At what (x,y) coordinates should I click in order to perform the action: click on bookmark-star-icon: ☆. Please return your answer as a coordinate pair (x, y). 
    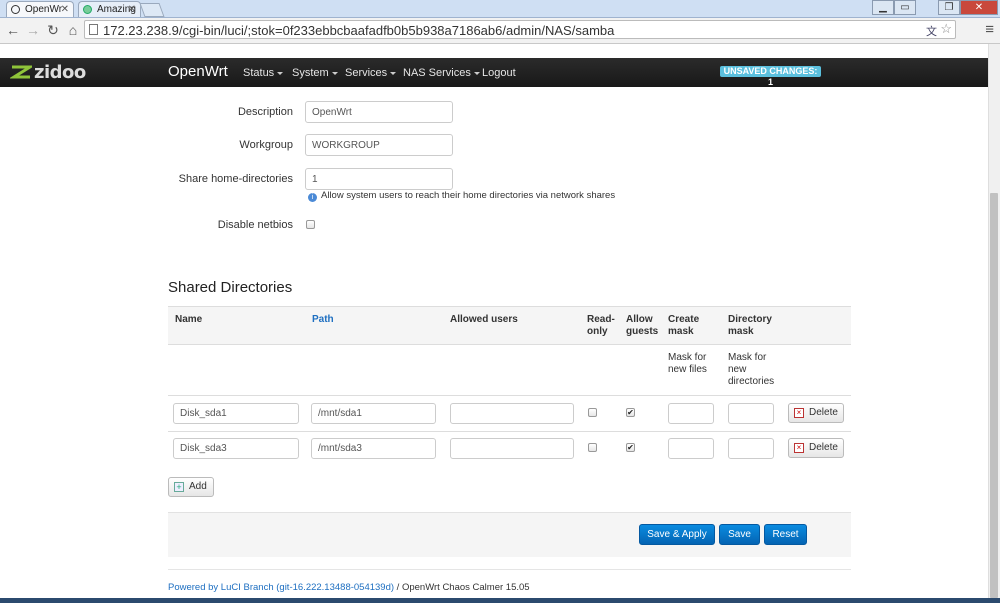
    Looking at the image, I should click on (946, 29).